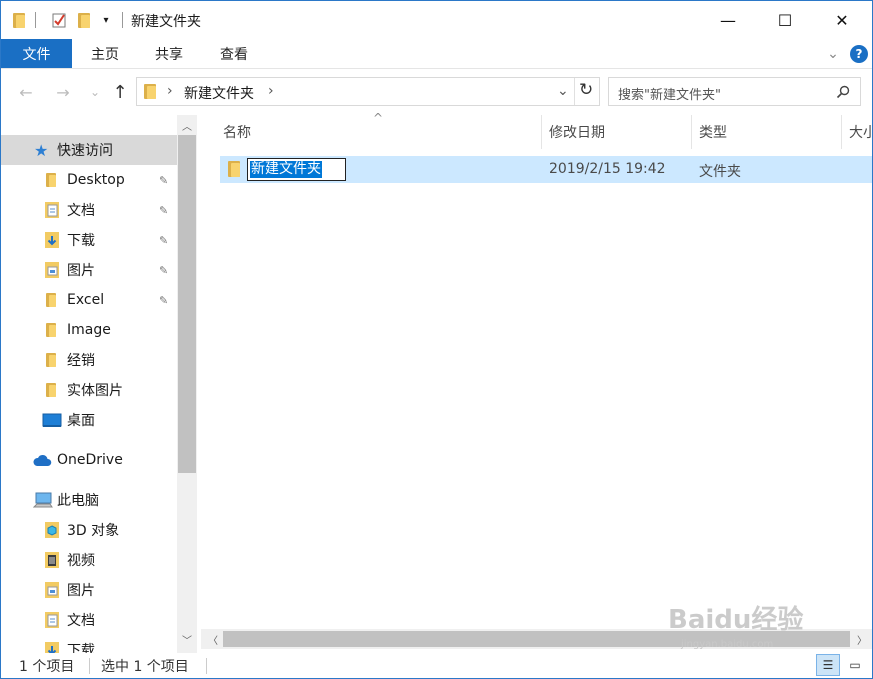 This screenshot has height=679, width=873. I want to click on sidebar-item-desktop: Desktop ✎, so click(89, 180).